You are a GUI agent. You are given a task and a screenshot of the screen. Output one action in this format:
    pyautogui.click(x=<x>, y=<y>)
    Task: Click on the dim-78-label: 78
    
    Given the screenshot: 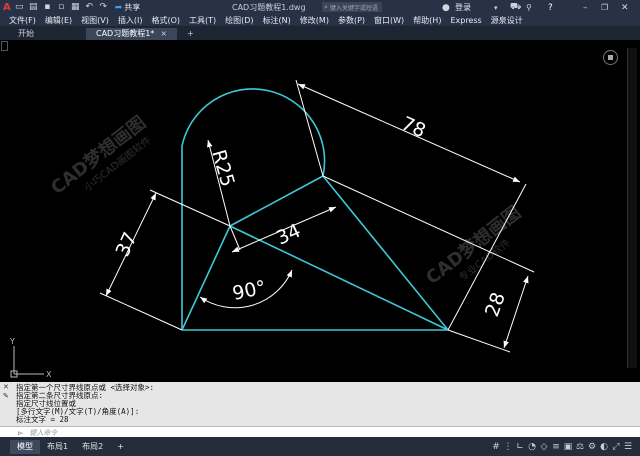 What is the action you would take?
    pyautogui.click(x=413, y=127)
    